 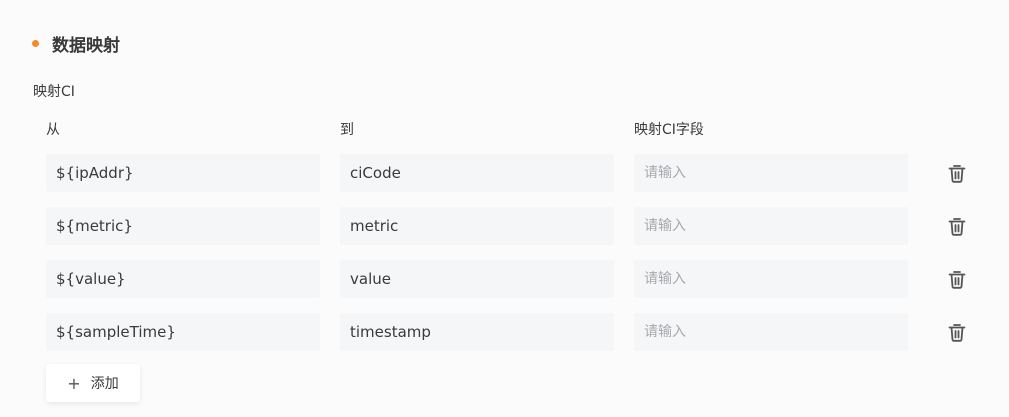 I want to click on from-input: ${sampleTime}, so click(x=183, y=332).